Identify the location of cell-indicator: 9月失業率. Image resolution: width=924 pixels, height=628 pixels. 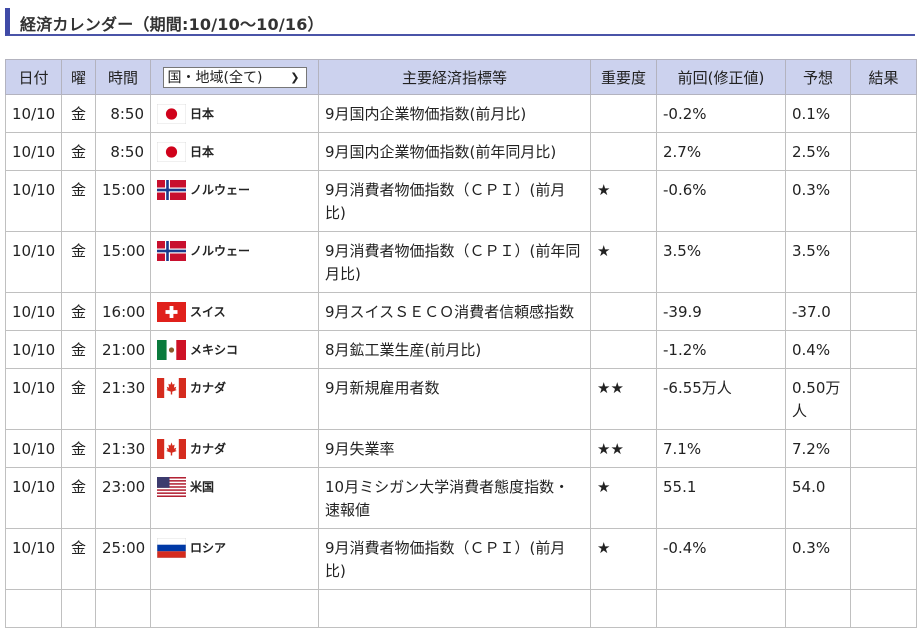
(454, 448).